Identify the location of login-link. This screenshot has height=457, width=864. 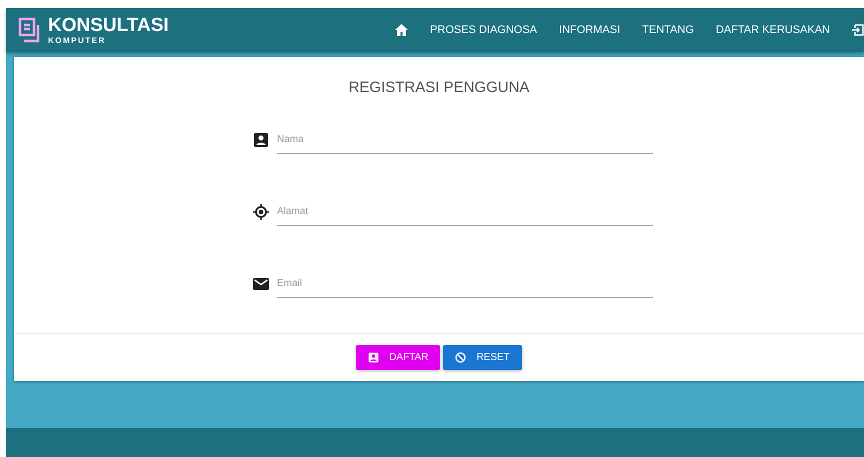
(858, 30).